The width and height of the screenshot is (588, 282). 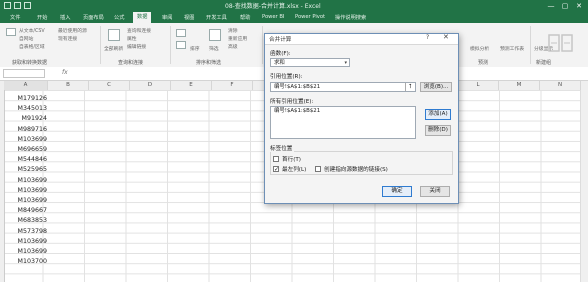 I want to click on dialog-title: 合并计算, so click(x=280, y=40).